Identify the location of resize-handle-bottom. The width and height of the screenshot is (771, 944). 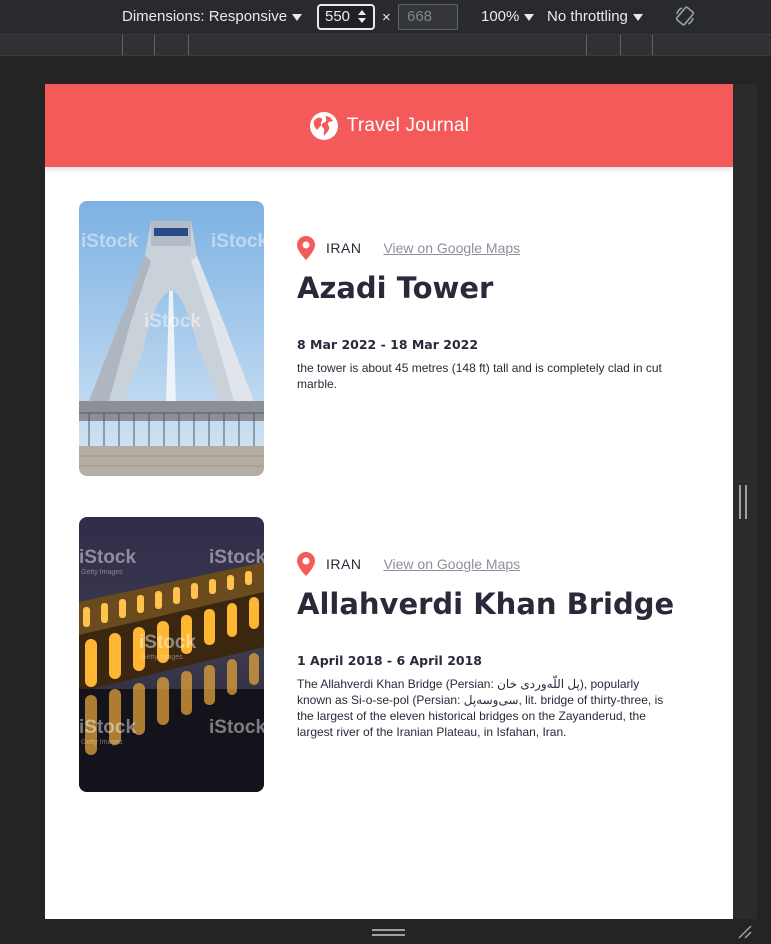
(388, 932).